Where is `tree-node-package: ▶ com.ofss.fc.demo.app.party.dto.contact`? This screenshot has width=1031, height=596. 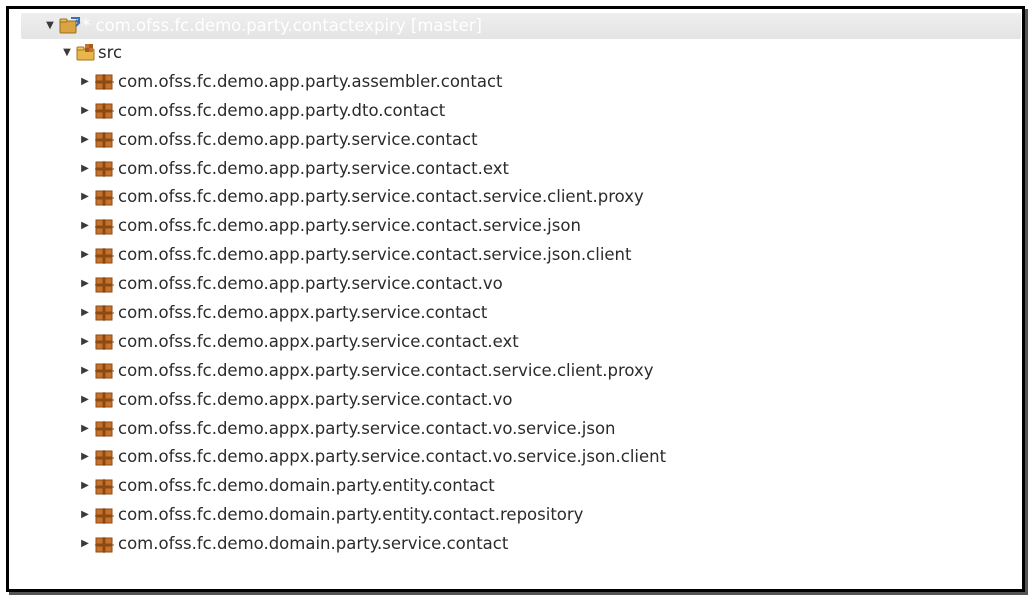 tree-node-package: ▶ com.ofss.fc.demo.app.party.dto.contact is located at coordinates (521, 111).